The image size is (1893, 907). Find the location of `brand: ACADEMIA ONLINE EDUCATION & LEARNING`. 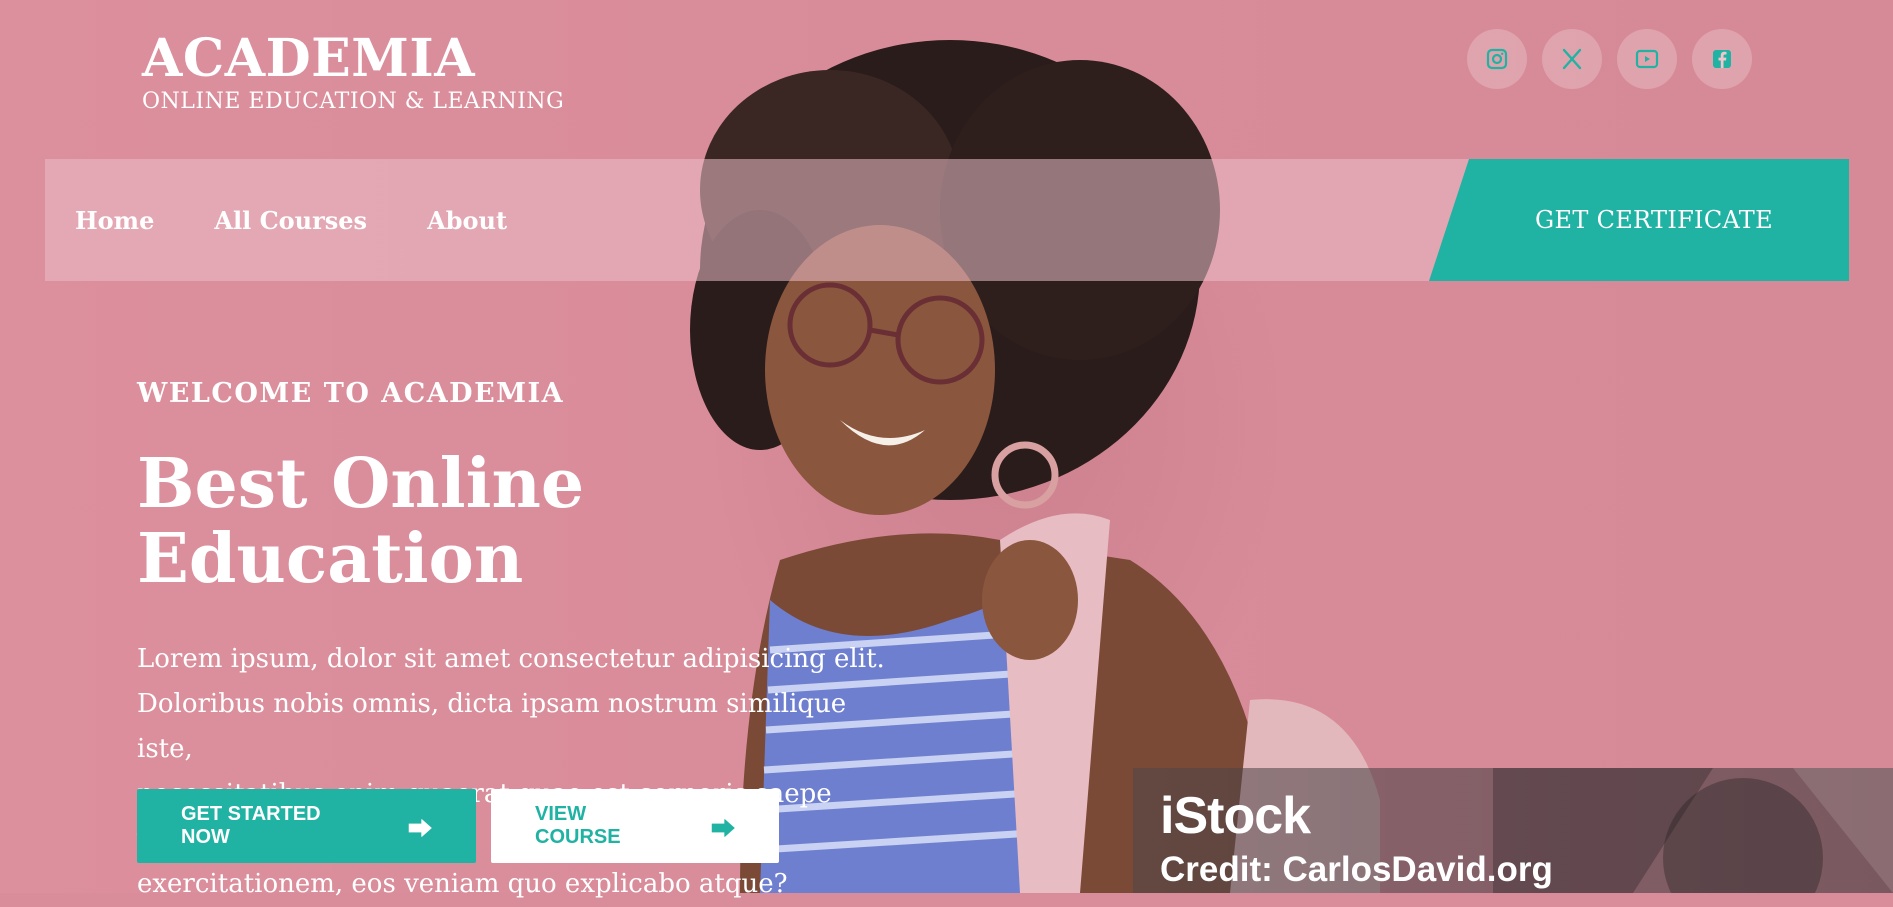

brand: ACADEMIA ONLINE EDUCATION & LEARNING is located at coordinates (353, 72).